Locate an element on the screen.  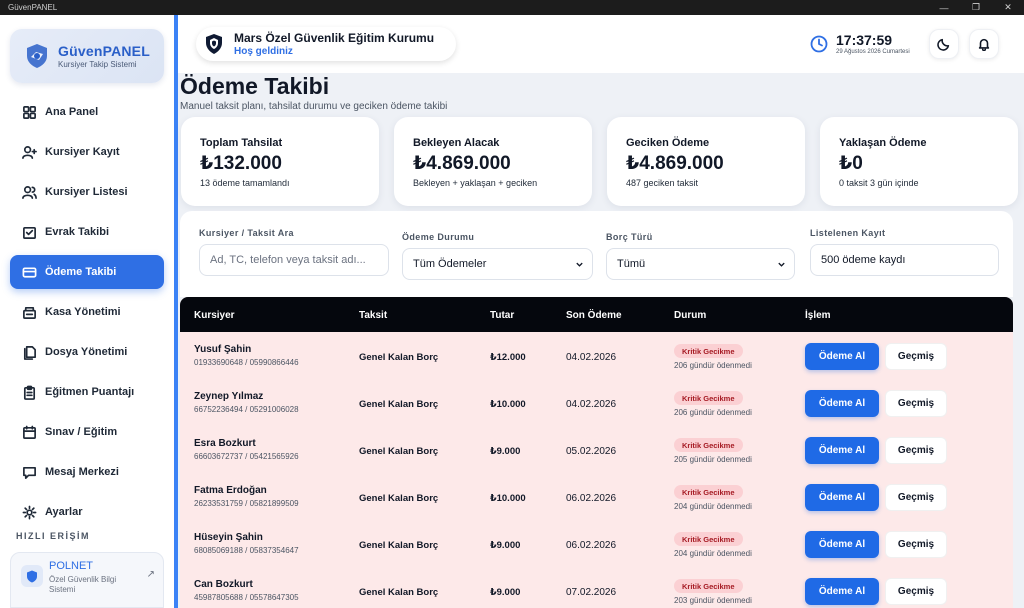
student-name: Fatma Erdoğan is located at coordinates (230, 490).